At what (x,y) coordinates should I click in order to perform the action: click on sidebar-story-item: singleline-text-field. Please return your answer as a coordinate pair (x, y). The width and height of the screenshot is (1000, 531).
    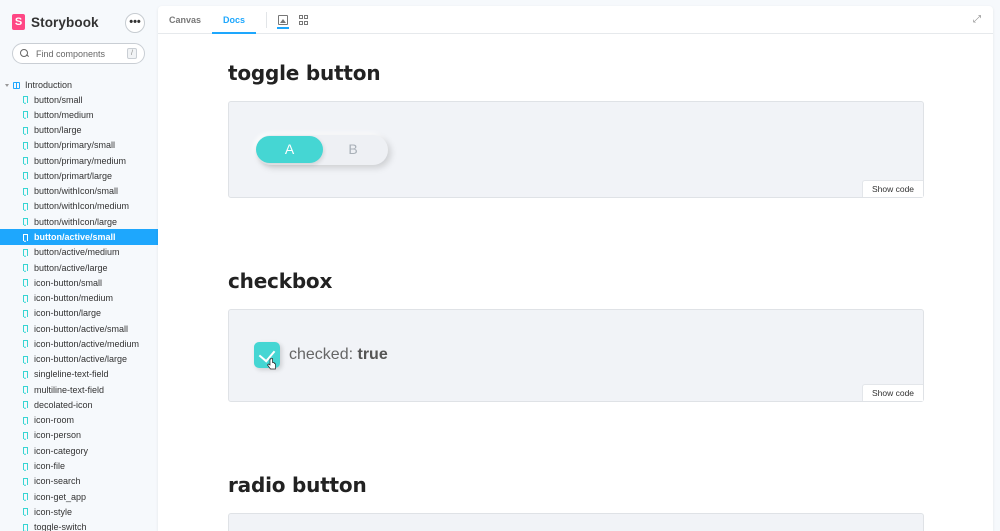
    Looking at the image, I should click on (79, 374).